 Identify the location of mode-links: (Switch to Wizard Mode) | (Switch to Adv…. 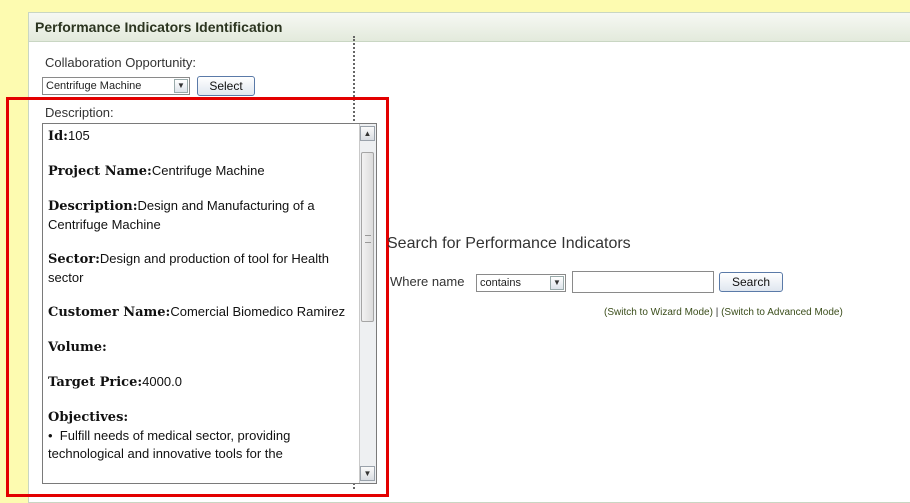
(723, 312).